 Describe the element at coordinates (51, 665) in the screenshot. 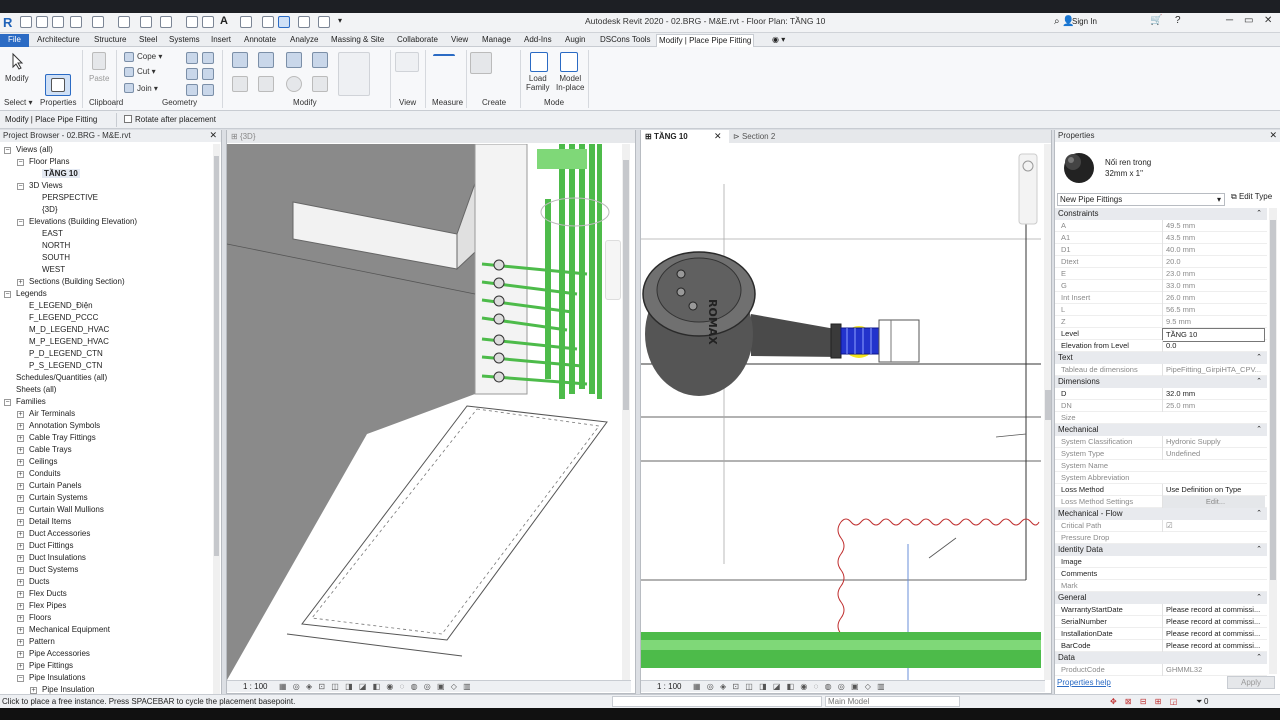

I see `tree-item: Pipe Fittings` at that location.